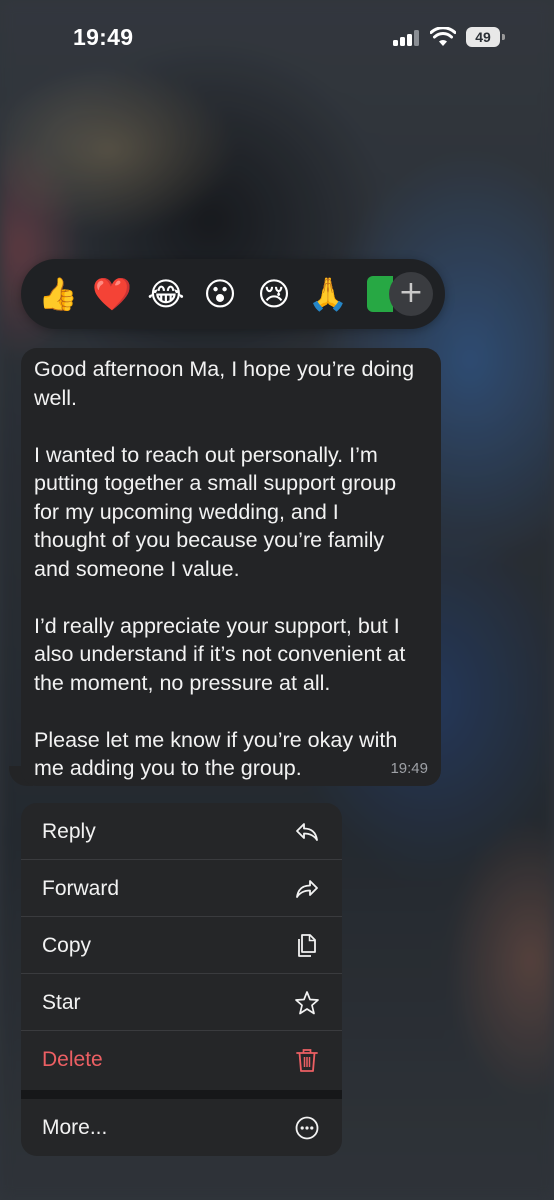 This screenshot has height=1200, width=554. I want to click on status-time: 19:49, so click(103, 37).